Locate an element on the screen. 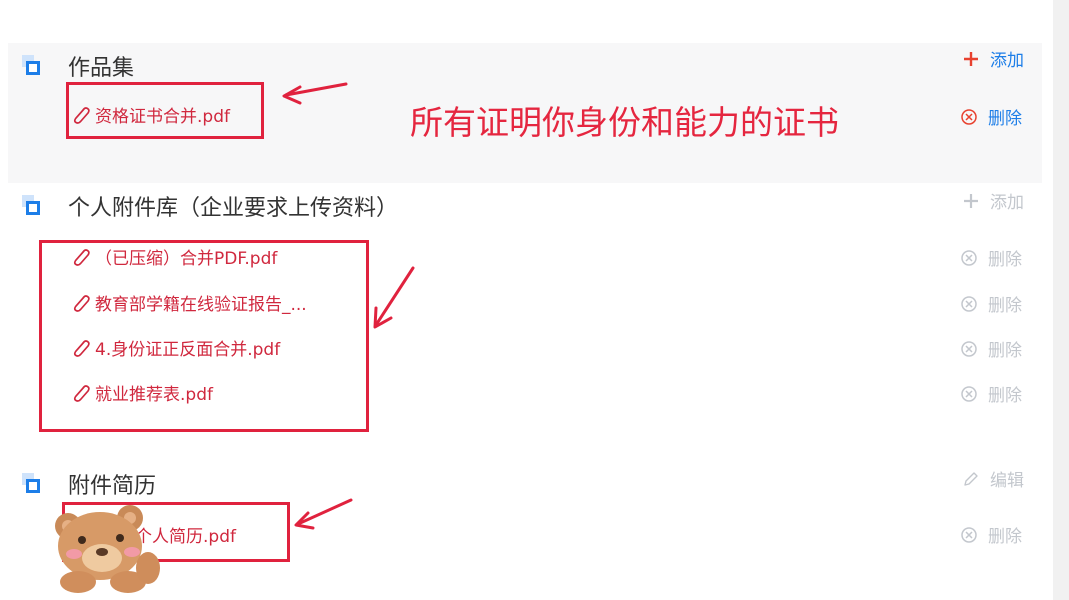 This screenshot has height=600, width=1069. file-name: 就业推荐表.pdf is located at coordinates (154, 395).